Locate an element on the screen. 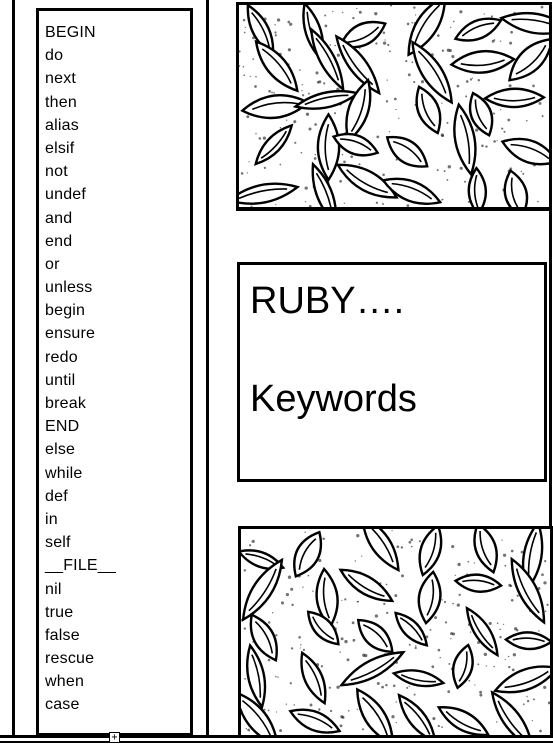 Image resolution: width=553 pixels, height=749 pixels. keyword-item: in is located at coordinates (51, 519).